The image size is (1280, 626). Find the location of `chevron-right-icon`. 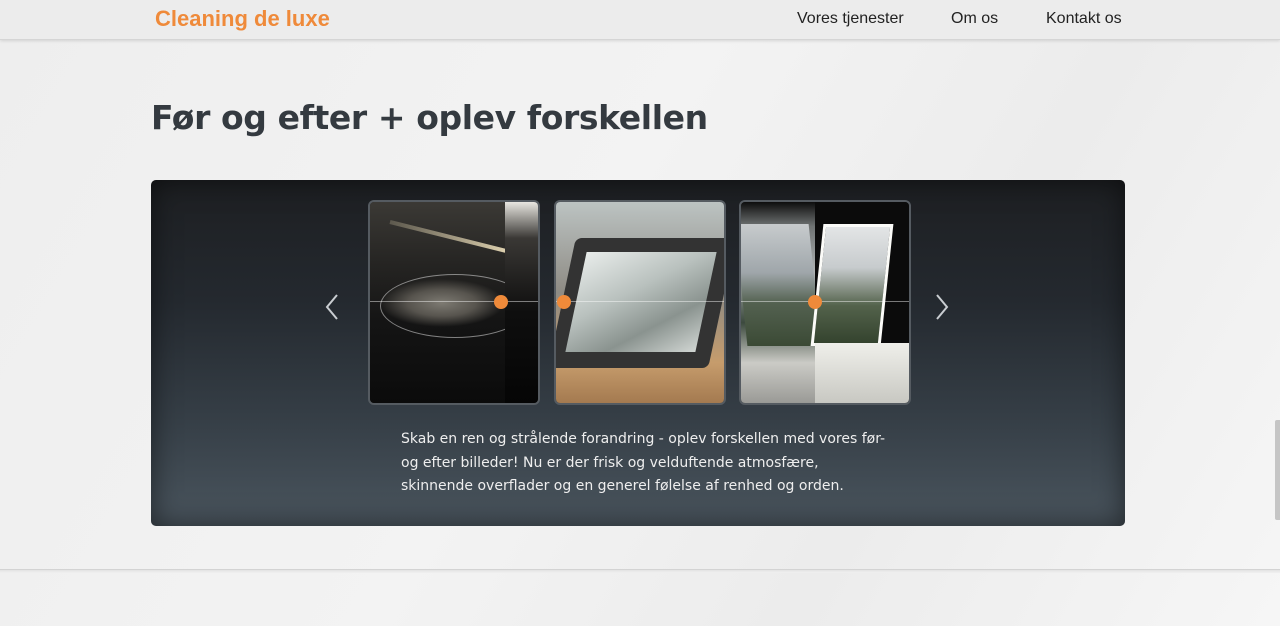

chevron-right-icon is located at coordinates (942, 307).